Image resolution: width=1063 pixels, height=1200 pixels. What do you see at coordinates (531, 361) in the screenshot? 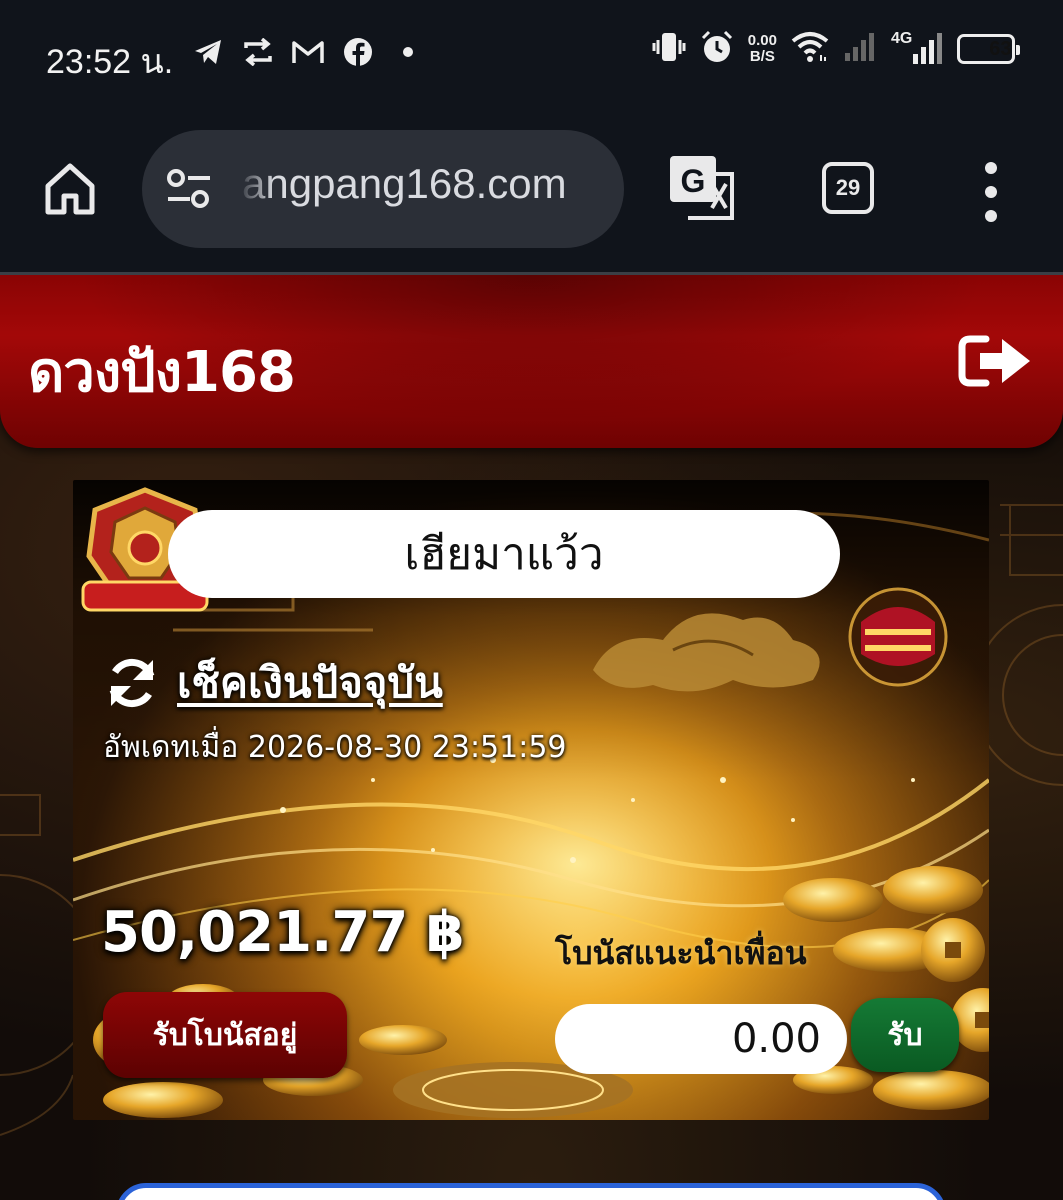
I see `site-header: ดวงปัง168` at bounding box center [531, 361].